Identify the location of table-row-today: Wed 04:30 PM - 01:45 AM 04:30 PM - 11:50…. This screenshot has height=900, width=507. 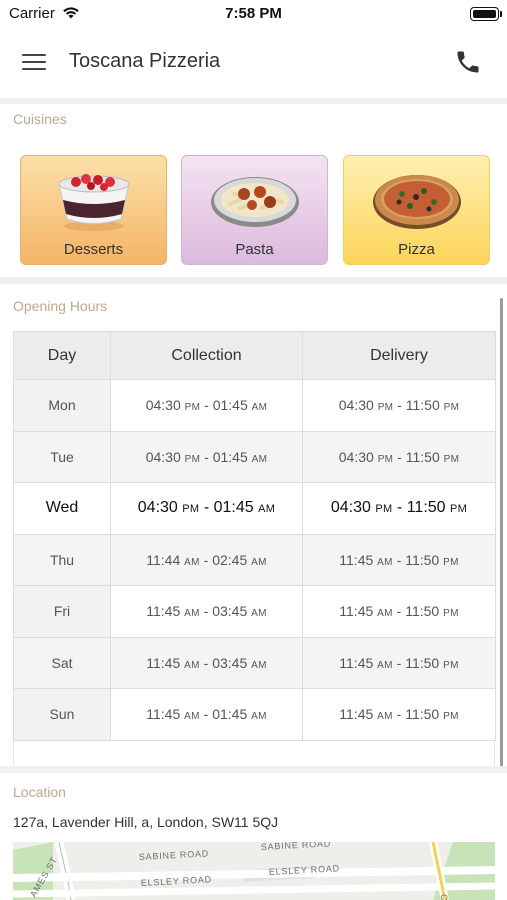
(254, 508).